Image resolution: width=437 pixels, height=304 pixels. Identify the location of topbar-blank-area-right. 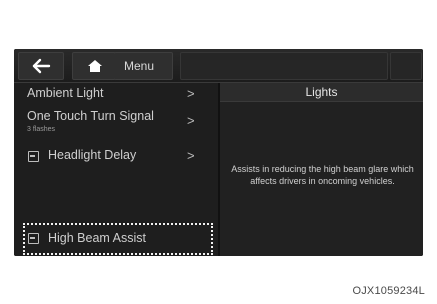
(406, 66).